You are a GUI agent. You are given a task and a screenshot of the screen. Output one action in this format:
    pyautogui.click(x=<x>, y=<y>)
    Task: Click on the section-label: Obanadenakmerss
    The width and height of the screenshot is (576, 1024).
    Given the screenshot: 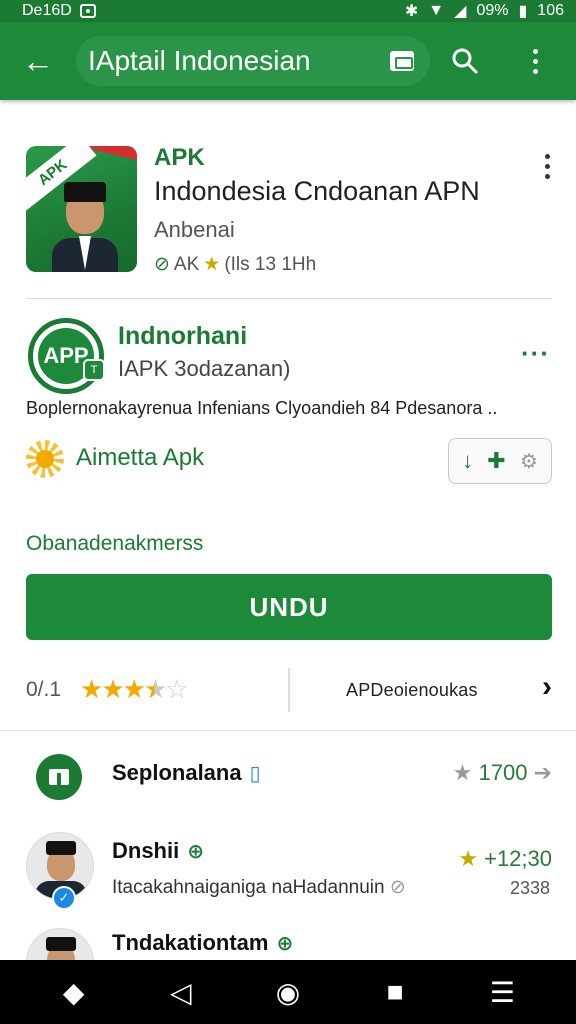 What is the action you would take?
    pyautogui.click(x=115, y=543)
    